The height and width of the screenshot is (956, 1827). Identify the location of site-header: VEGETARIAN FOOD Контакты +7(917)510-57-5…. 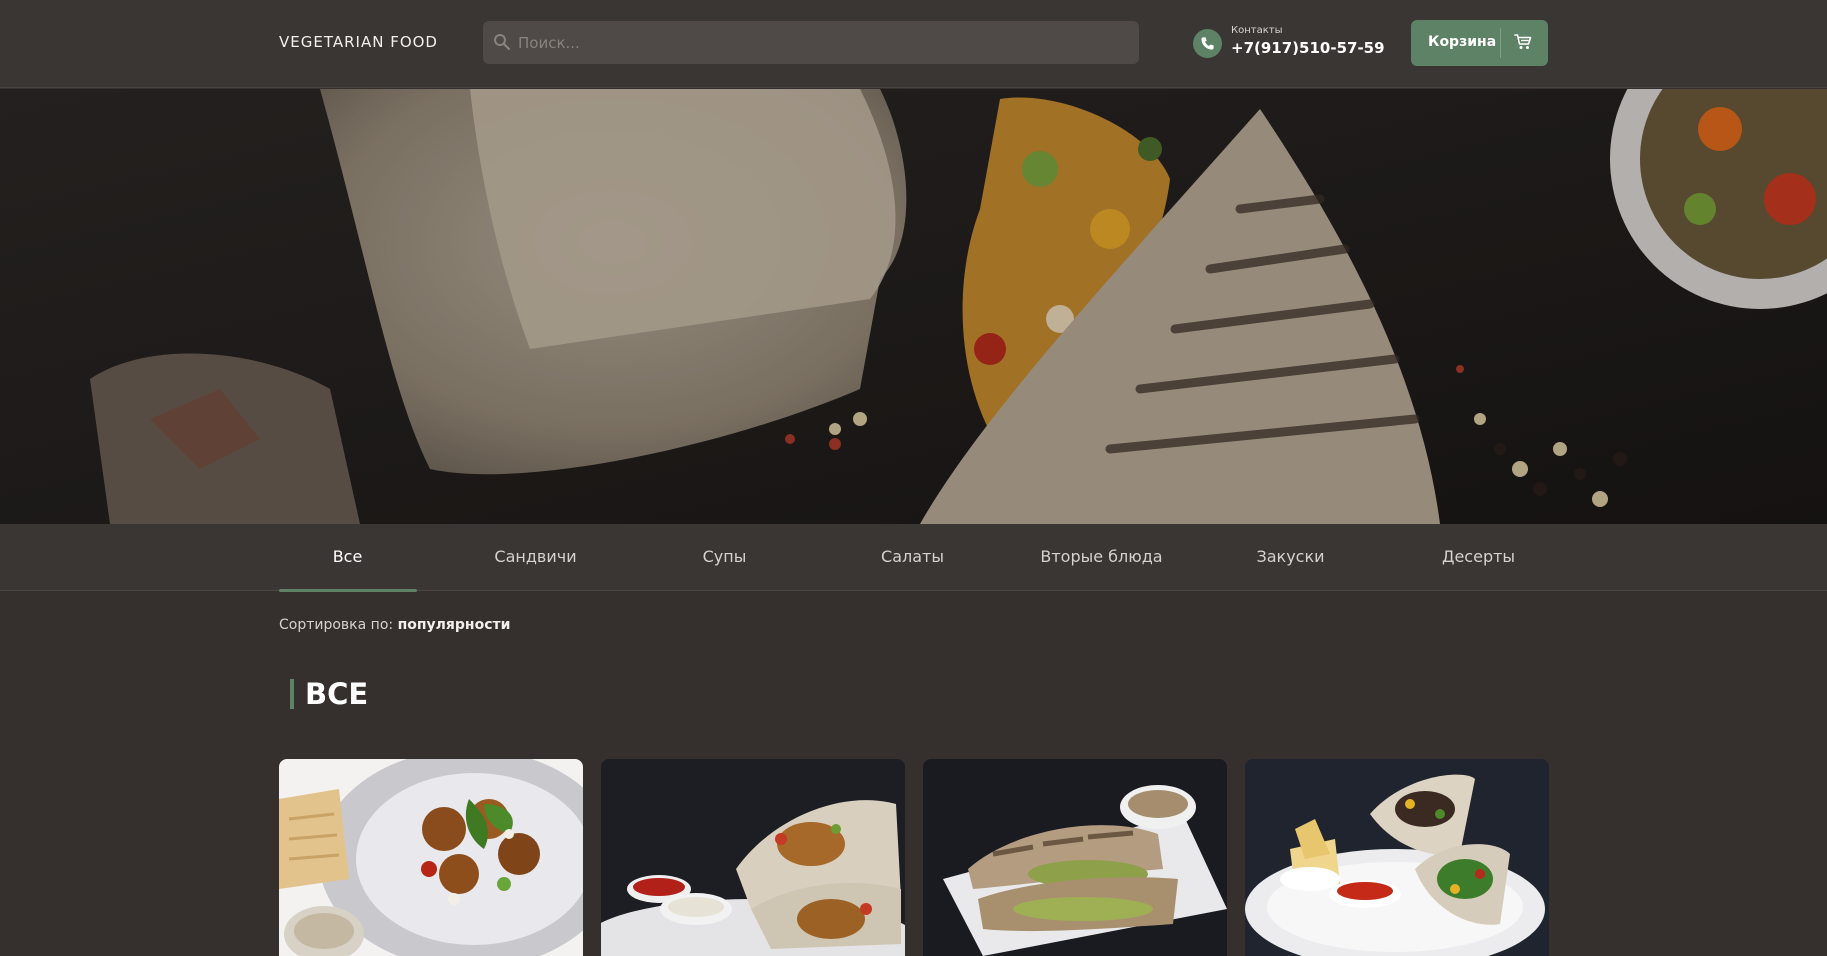
(913, 44).